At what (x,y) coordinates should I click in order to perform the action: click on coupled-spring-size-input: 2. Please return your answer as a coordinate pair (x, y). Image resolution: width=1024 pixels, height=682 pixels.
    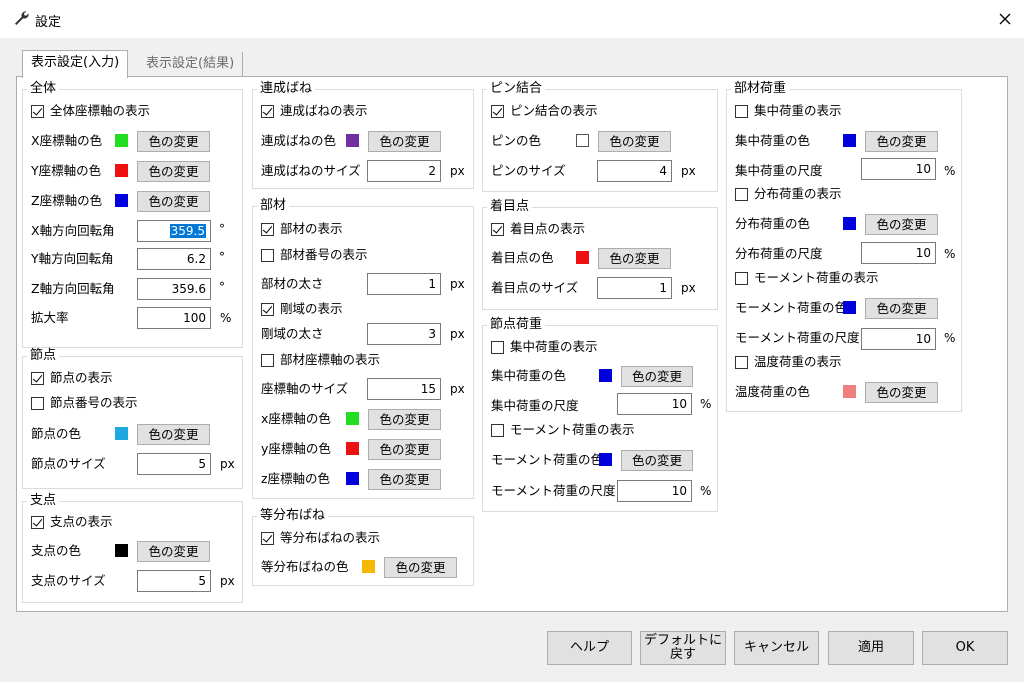
    Looking at the image, I should click on (404, 171).